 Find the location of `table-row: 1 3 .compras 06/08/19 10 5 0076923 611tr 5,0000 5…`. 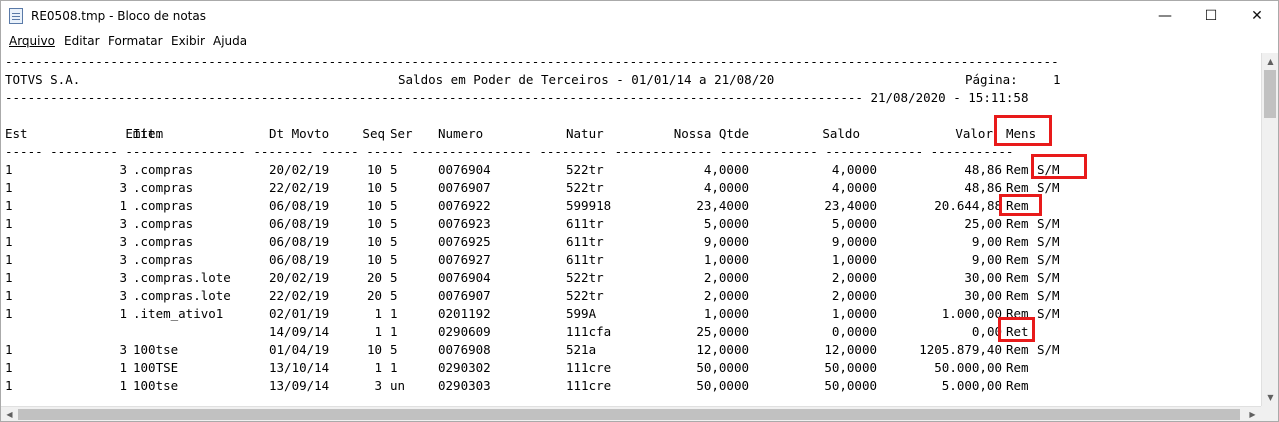

table-row: 1 3 .compras 06/08/19 10 5 0076923 611tr 5,0000 5… is located at coordinates (605, 224).